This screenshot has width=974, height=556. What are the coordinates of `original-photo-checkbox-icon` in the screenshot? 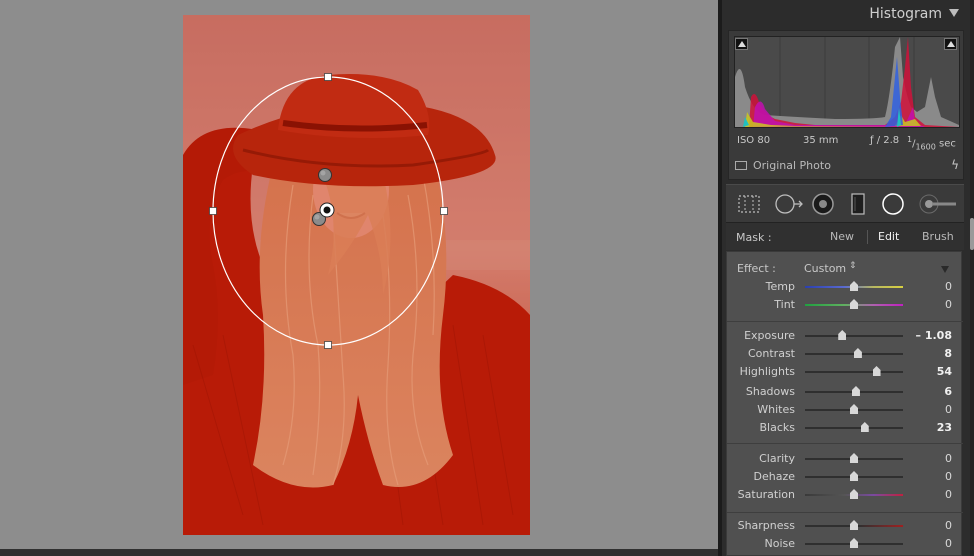 It's located at (741, 165).